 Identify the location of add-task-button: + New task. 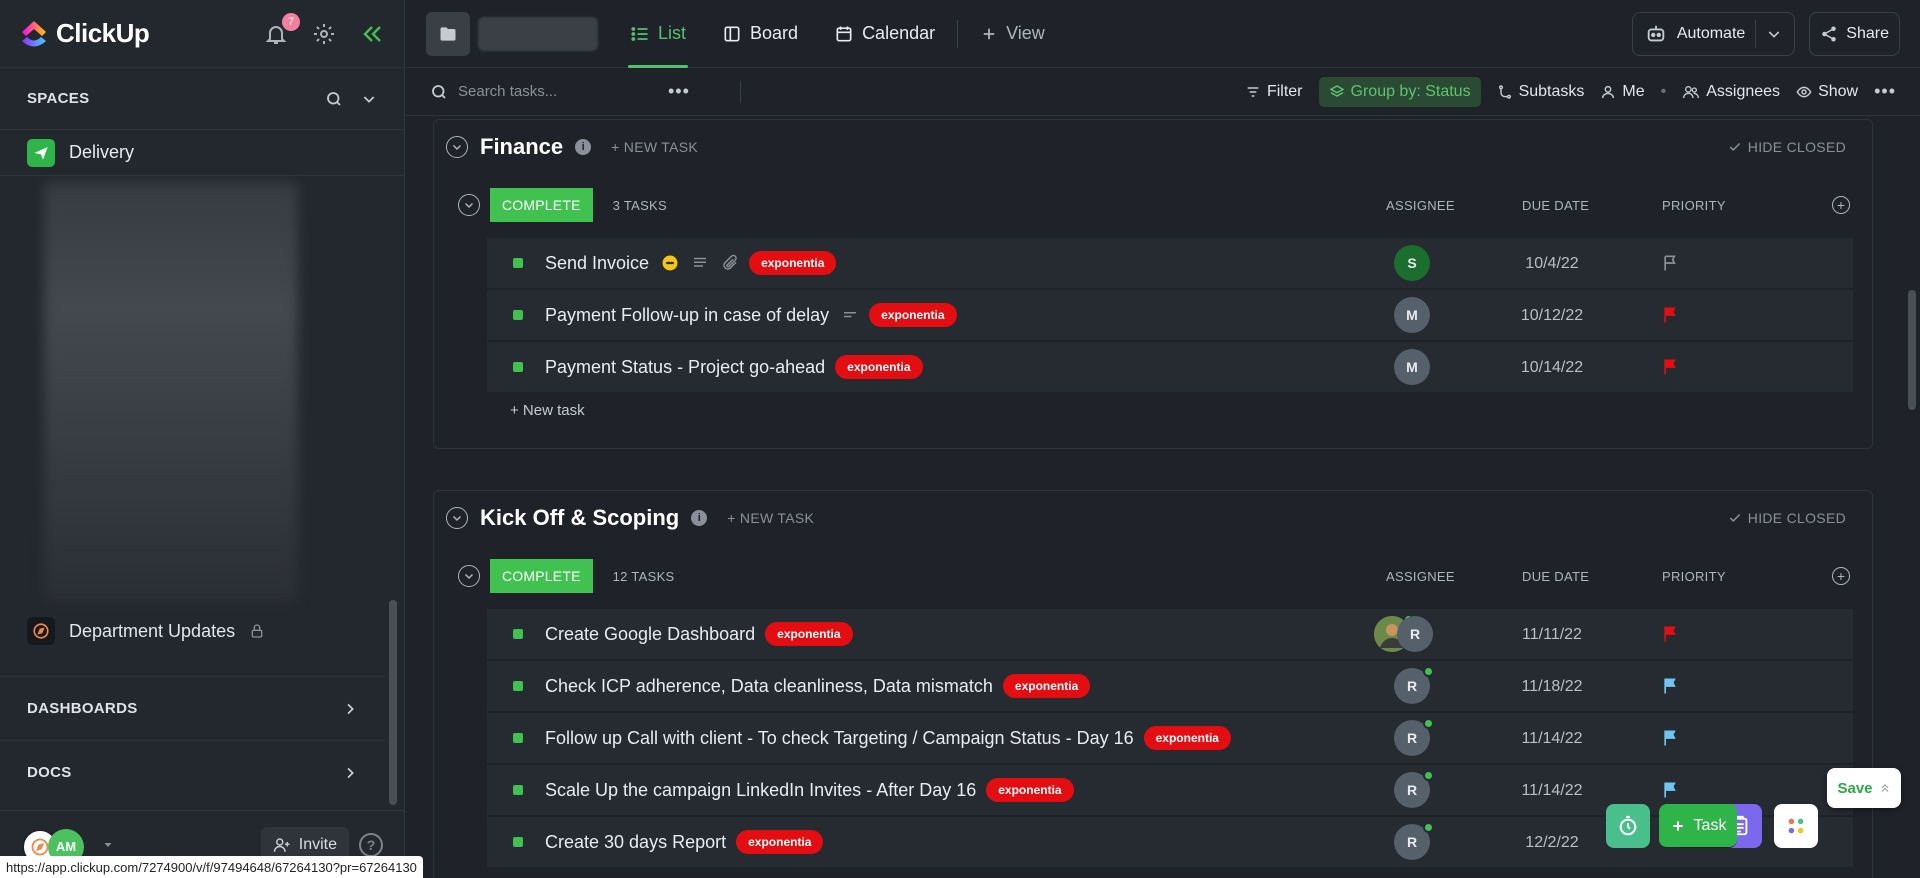
(547, 410).